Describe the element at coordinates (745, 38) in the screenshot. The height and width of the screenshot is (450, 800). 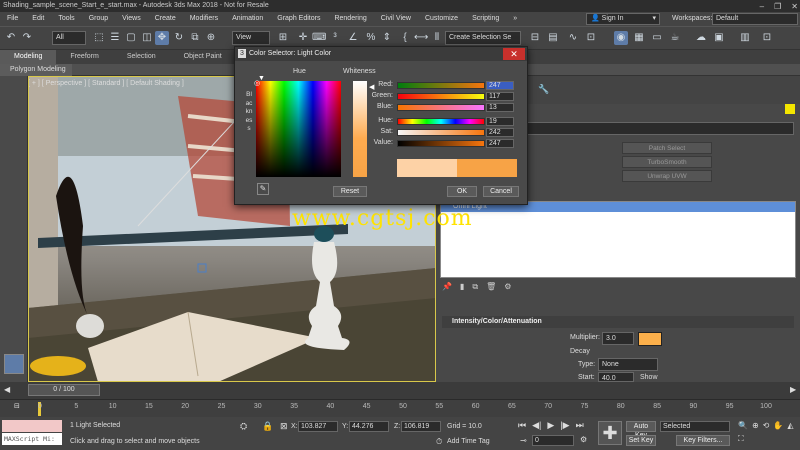
I see `viewport-layout-icon: ▥` at that location.